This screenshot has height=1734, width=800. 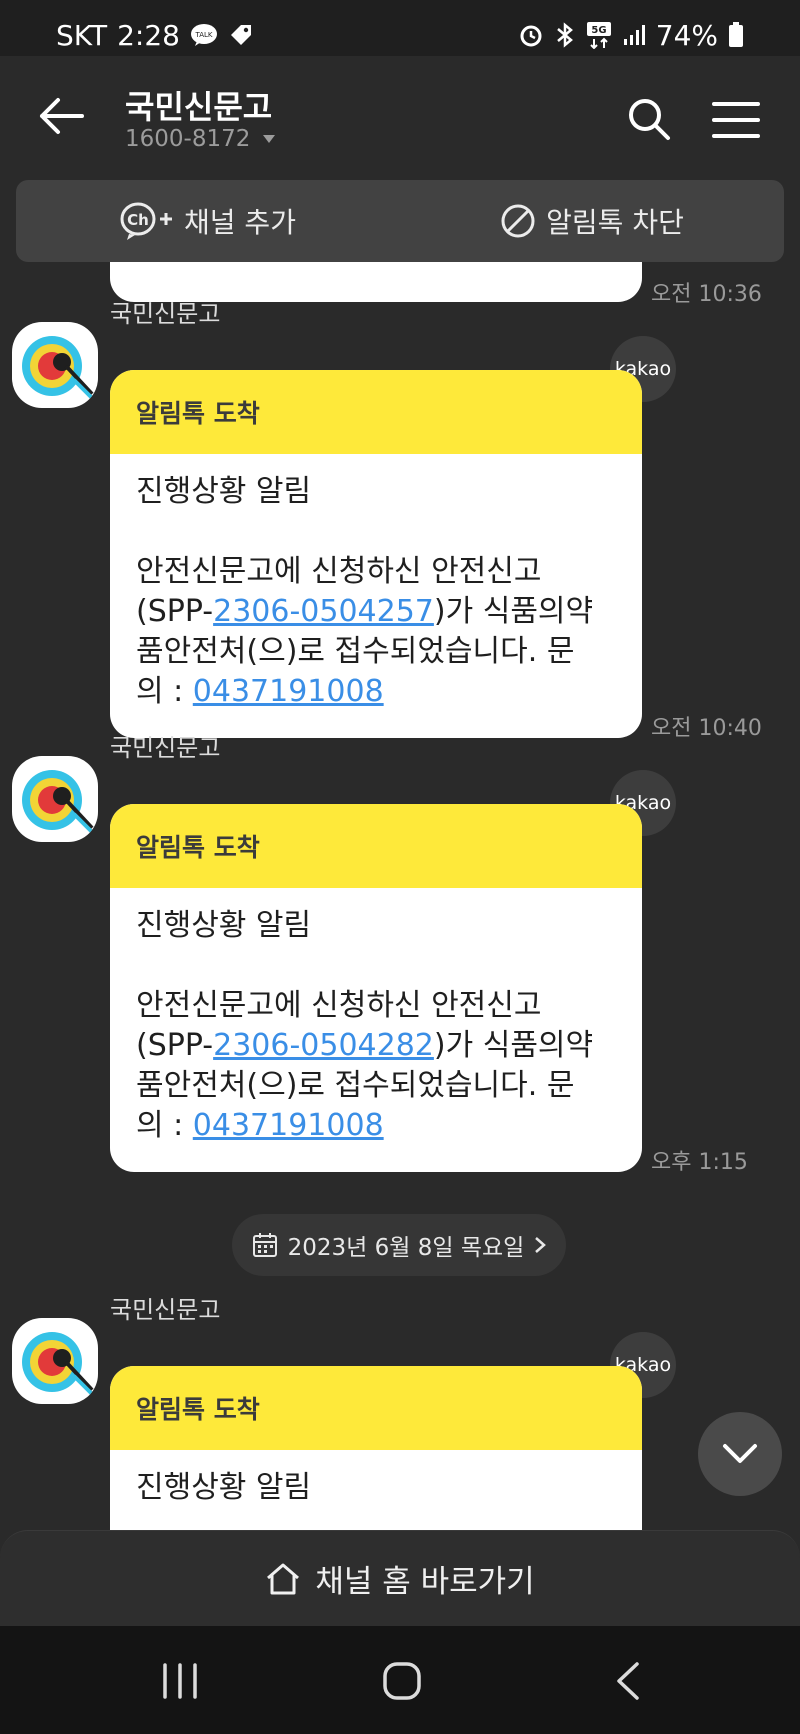 I want to click on block-alimtalk-label: 알림톡 차단, so click(x=615, y=222).